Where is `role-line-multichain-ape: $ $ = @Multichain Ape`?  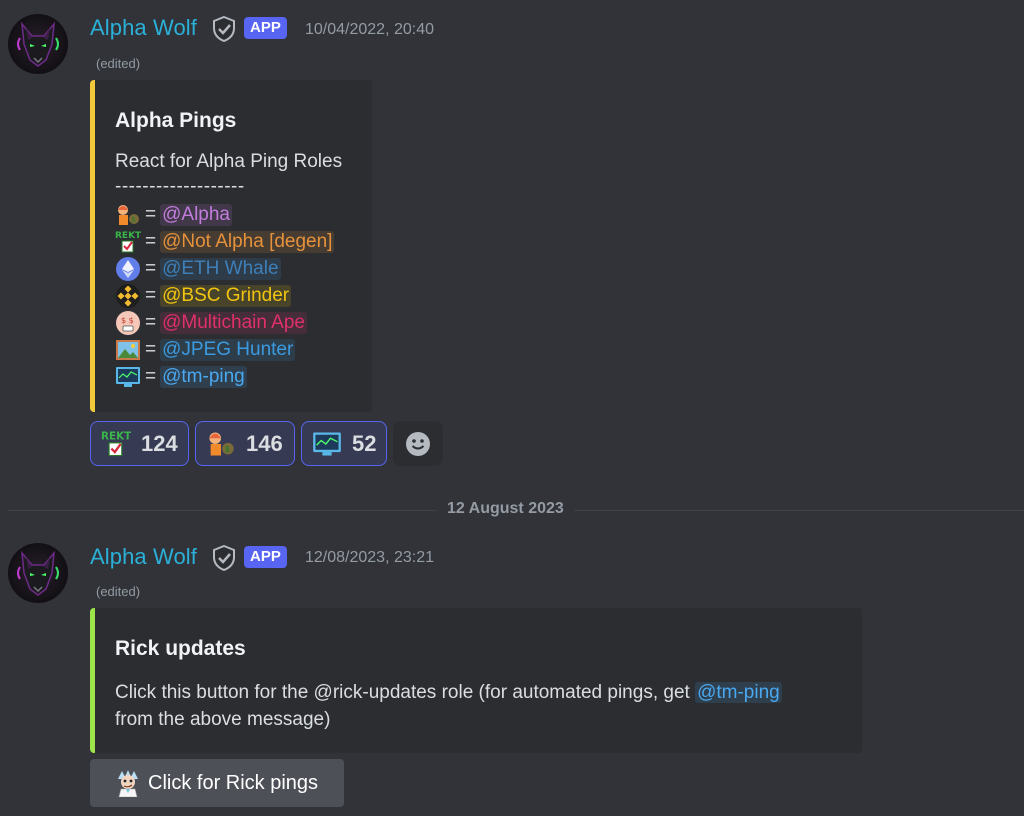
role-line-multichain-ape: $ $ = @Multichain Ape is located at coordinates (211, 323).